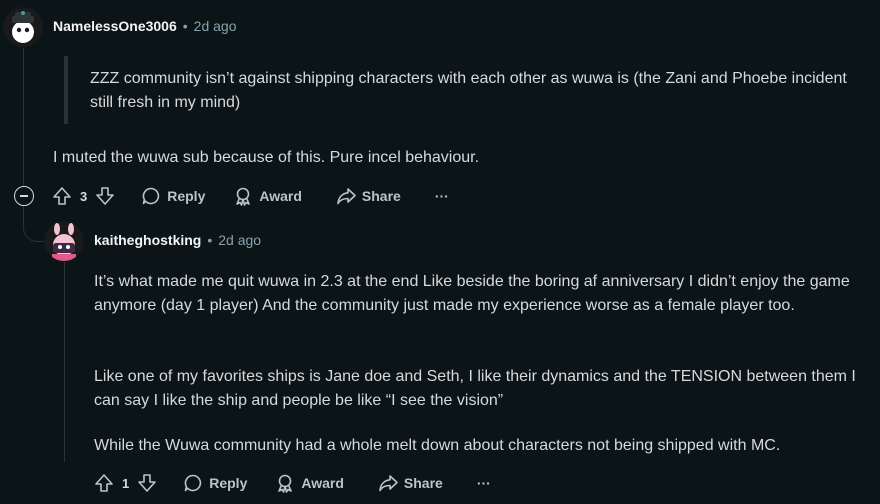 The image size is (880, 504). What do you see at coordinates (84, 196) in the screenshot?
I see `vote-count: 3` at bounding box center [84, 196].